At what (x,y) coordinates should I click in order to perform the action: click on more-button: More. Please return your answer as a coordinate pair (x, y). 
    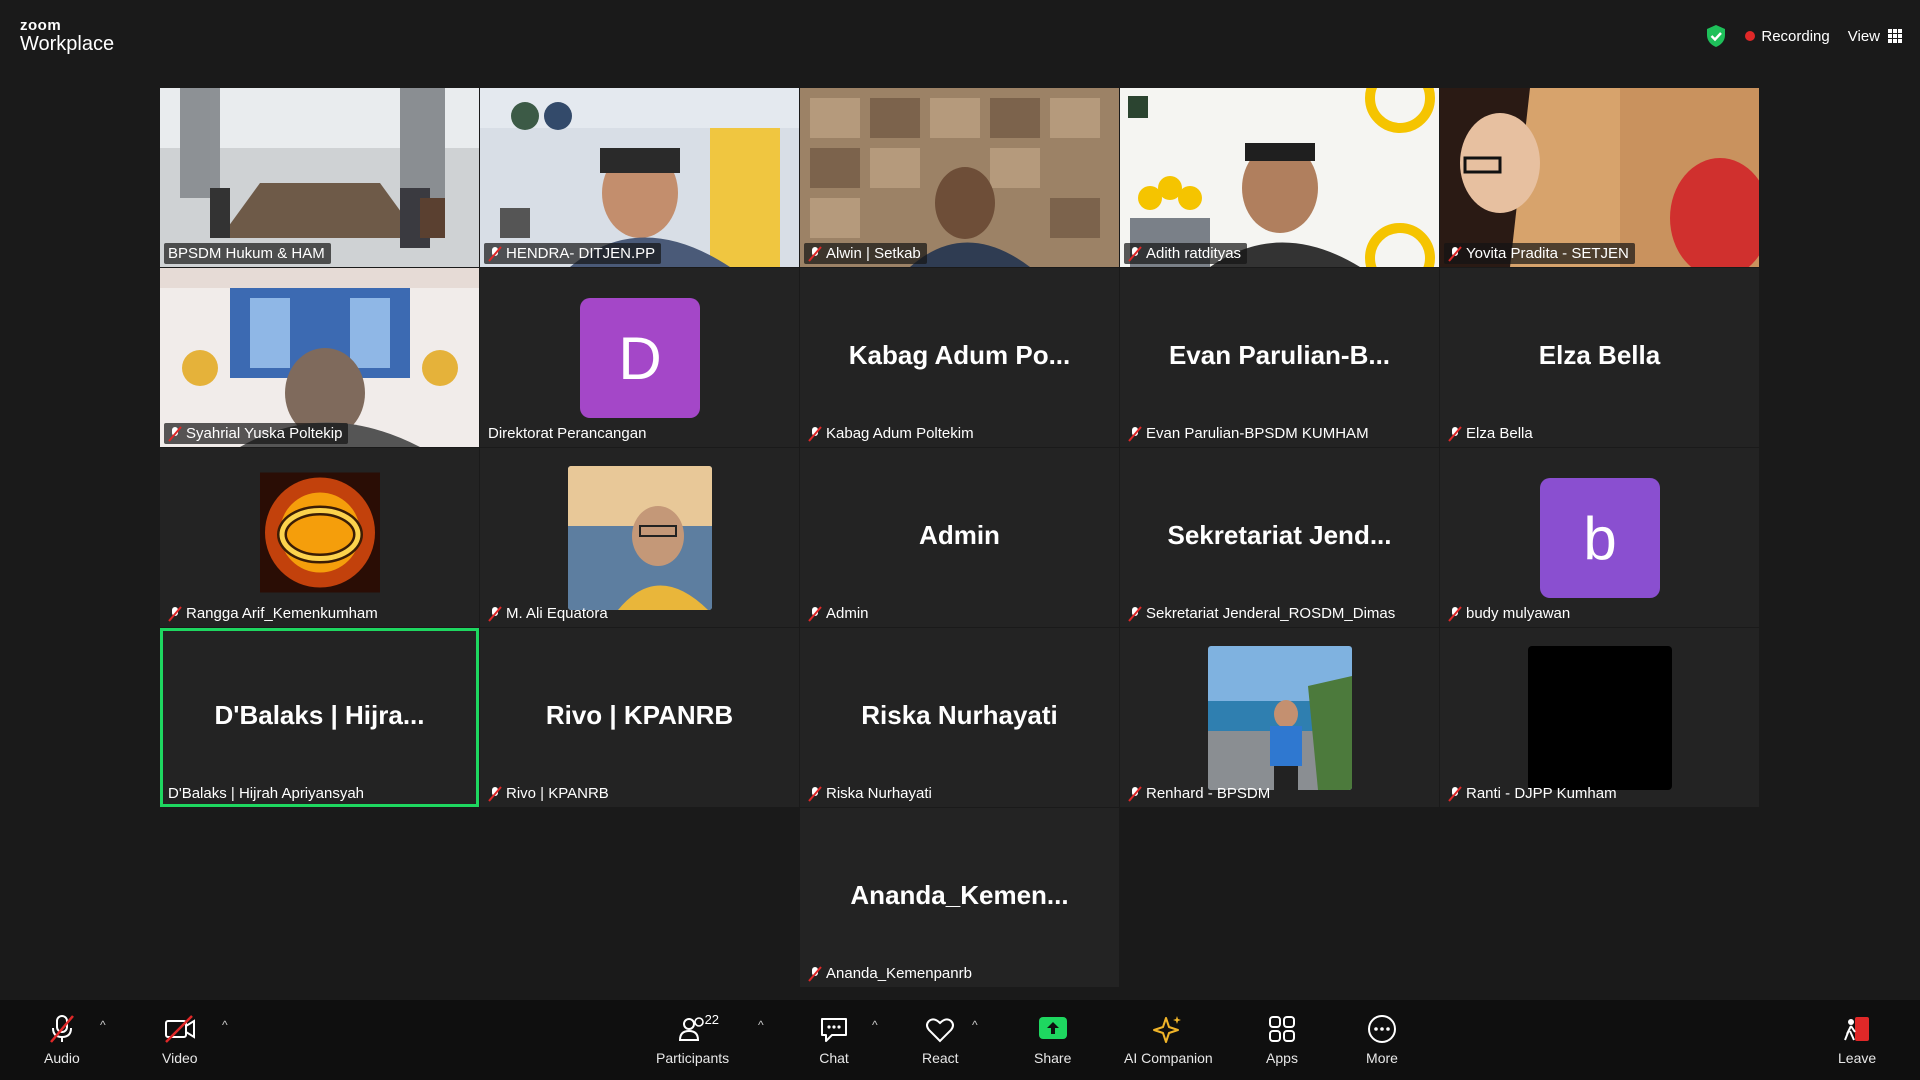
    Looking at the image, I should click on (1382, 1040).